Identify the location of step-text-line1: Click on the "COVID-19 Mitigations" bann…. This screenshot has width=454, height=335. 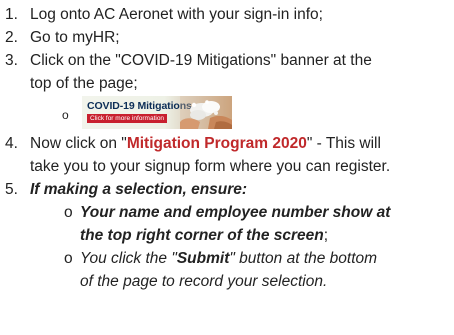
(201, 60).